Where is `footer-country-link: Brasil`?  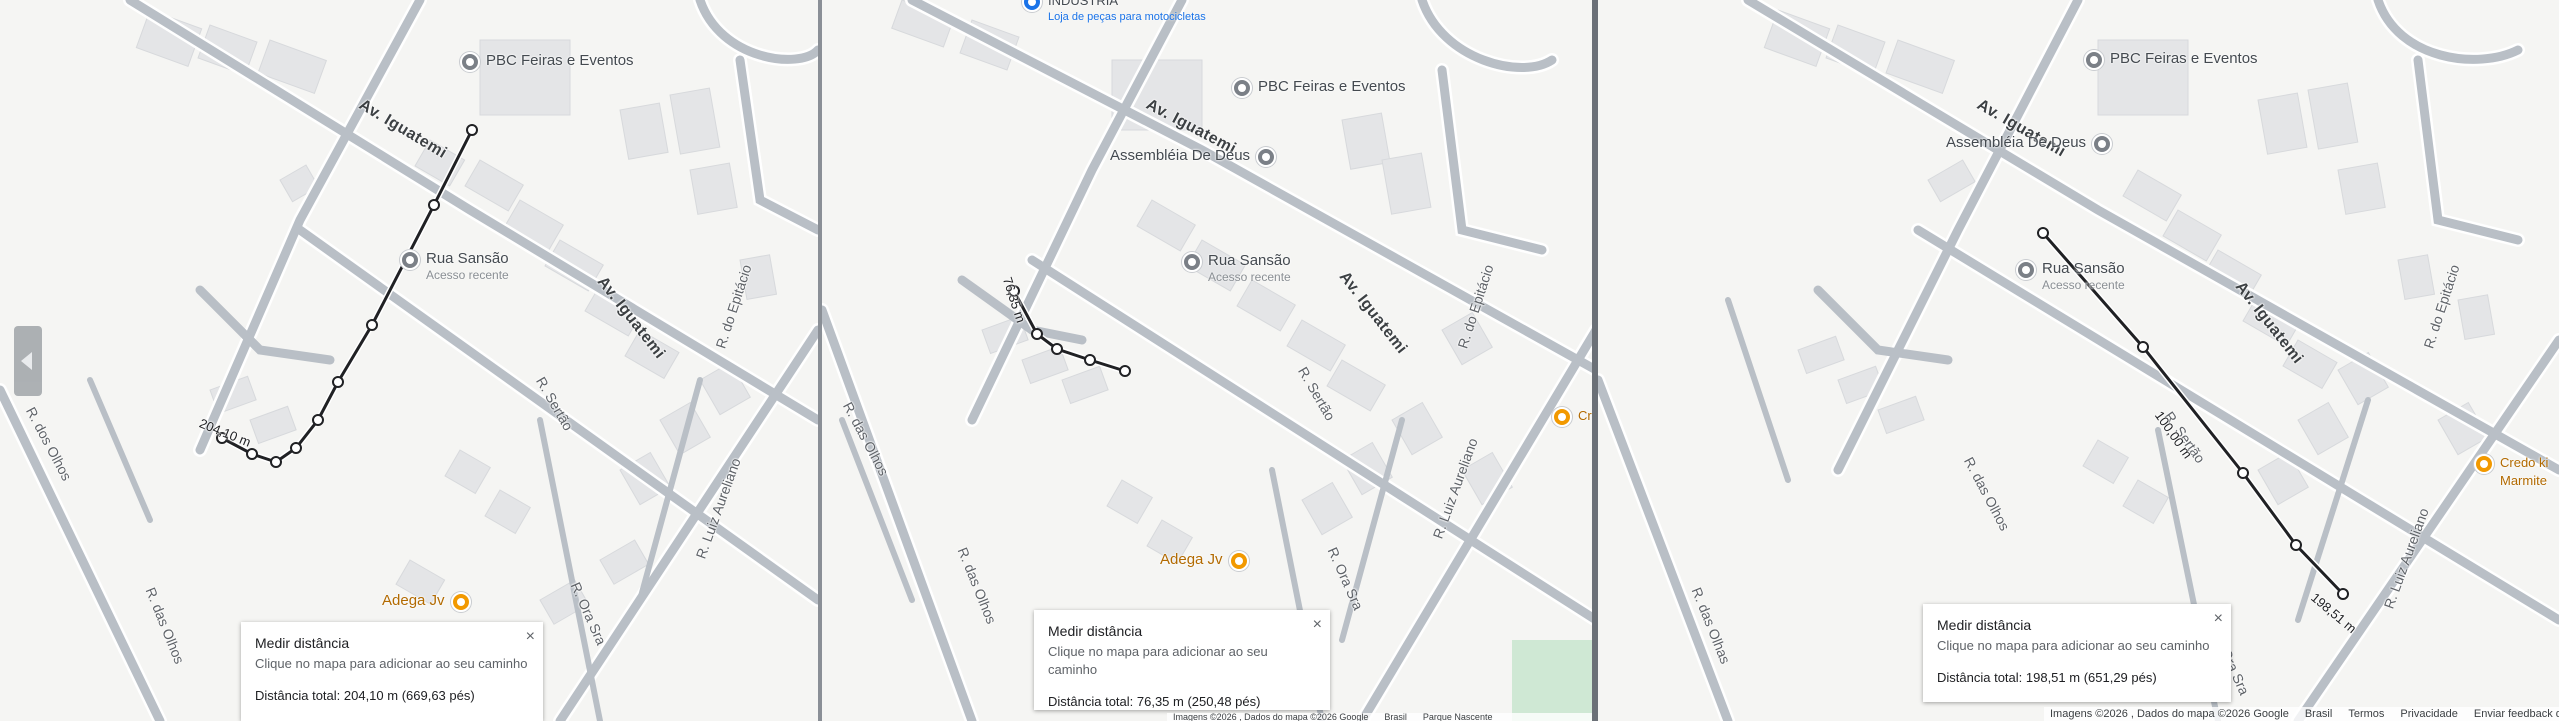 footer-country-link: Brasil is located at coordinates (2319, 714).